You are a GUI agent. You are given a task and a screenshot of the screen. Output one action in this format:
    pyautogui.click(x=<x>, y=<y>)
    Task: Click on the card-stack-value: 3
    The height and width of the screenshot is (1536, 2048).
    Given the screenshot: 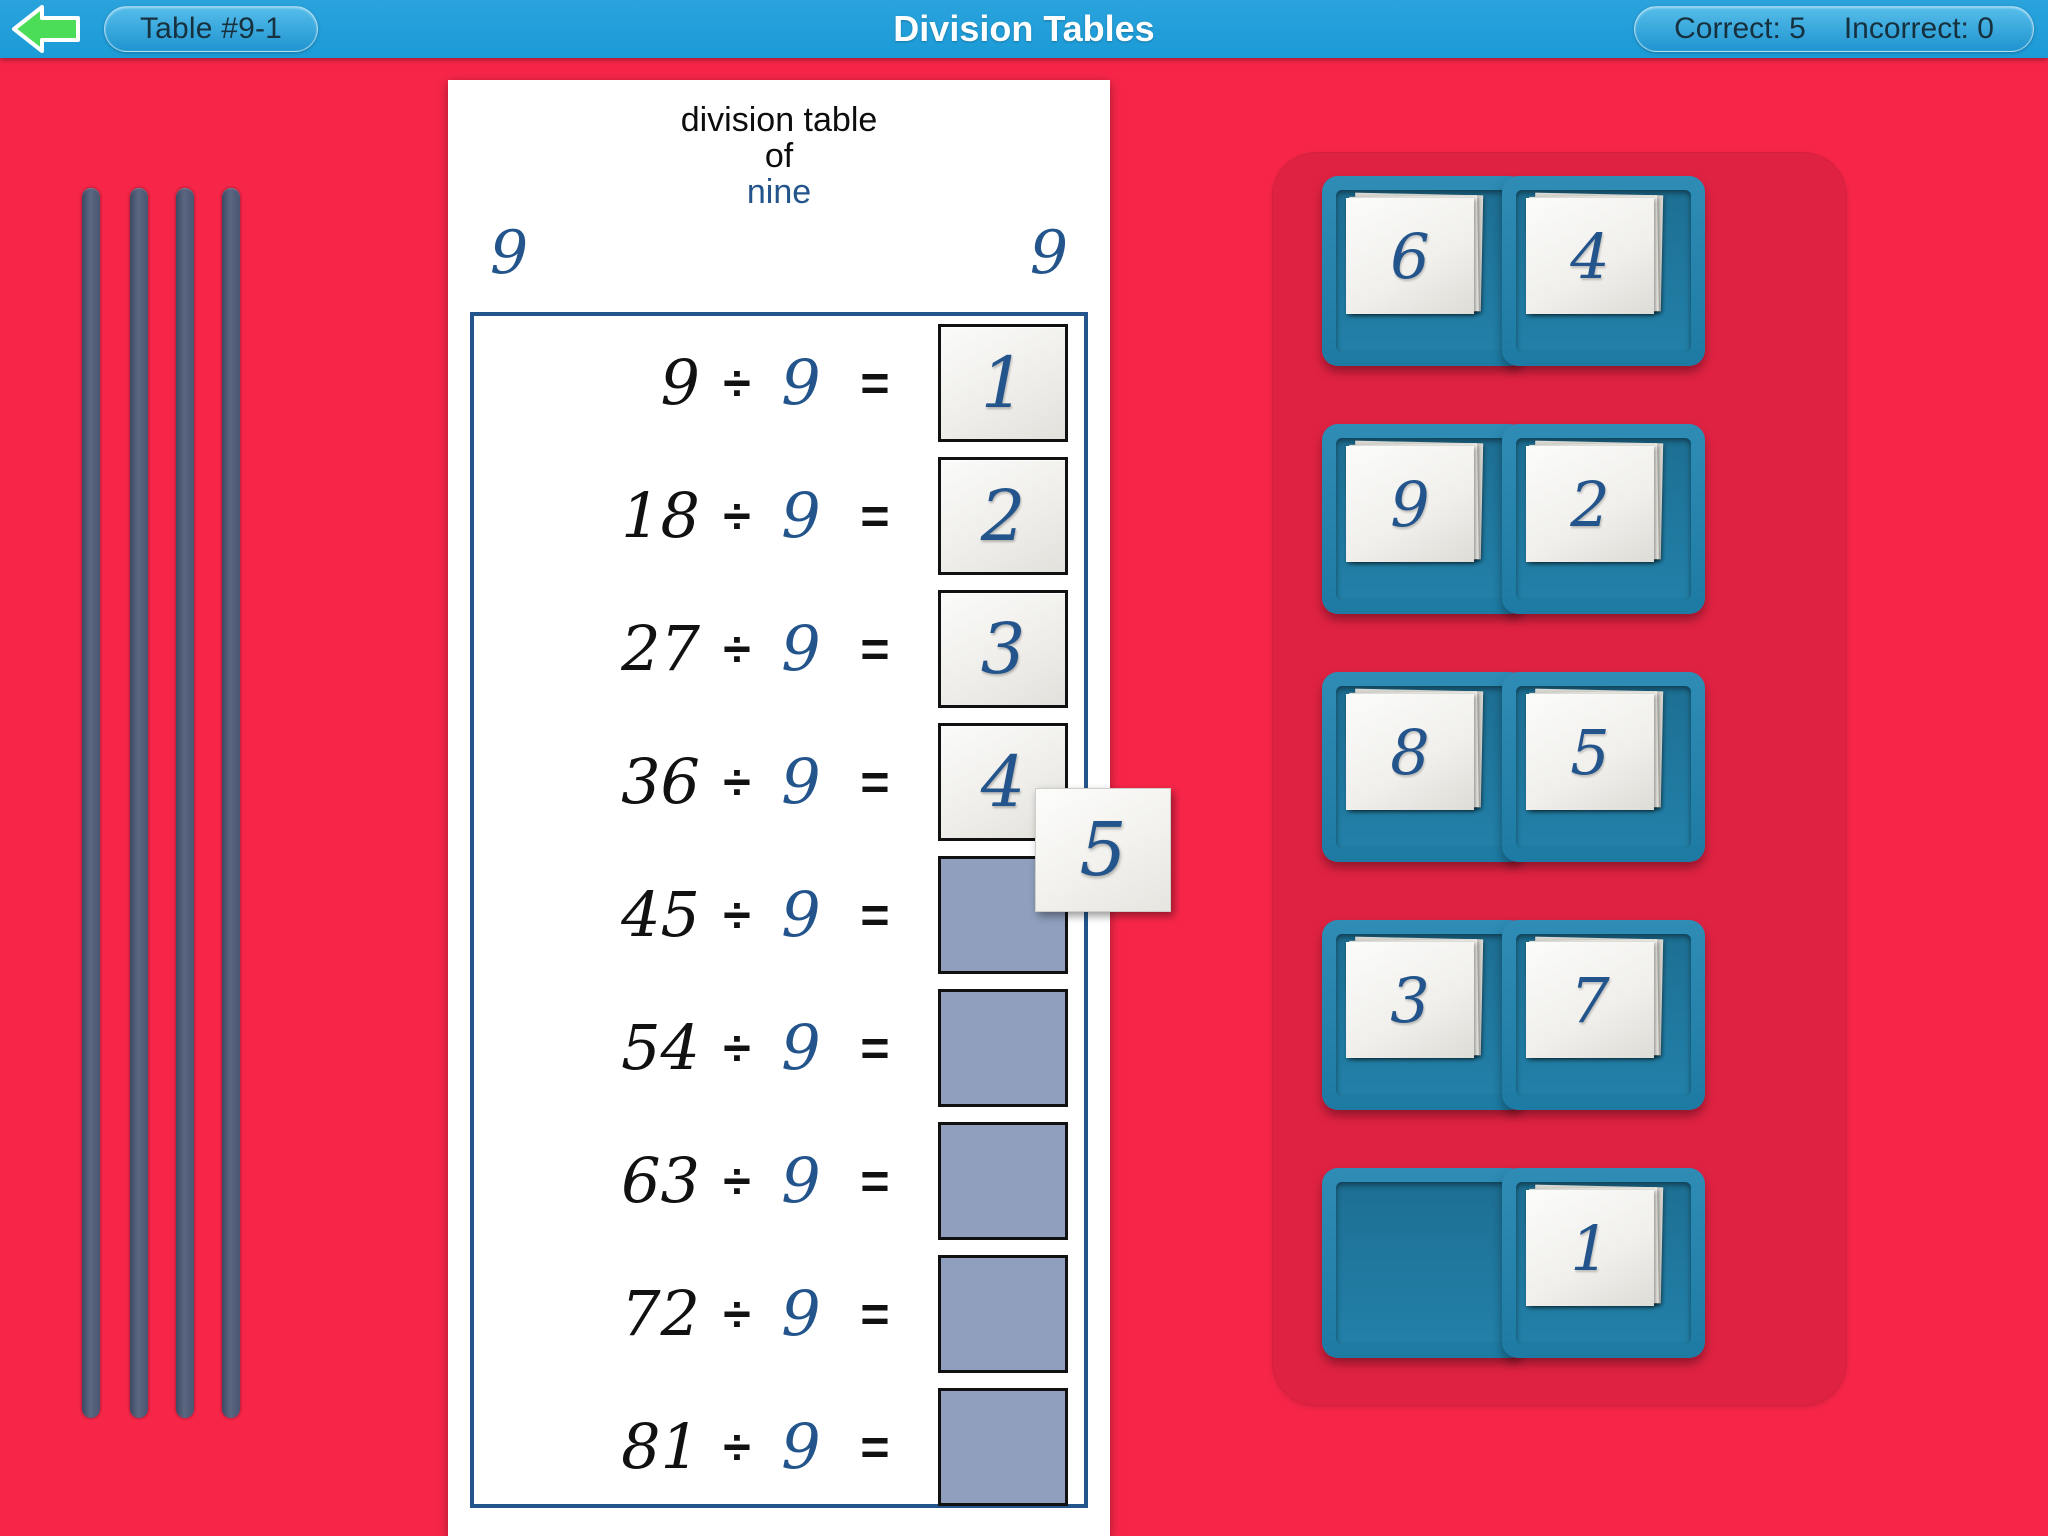 What is the action you would take?
    pyautogui.click(x=1410, y=1000)
    